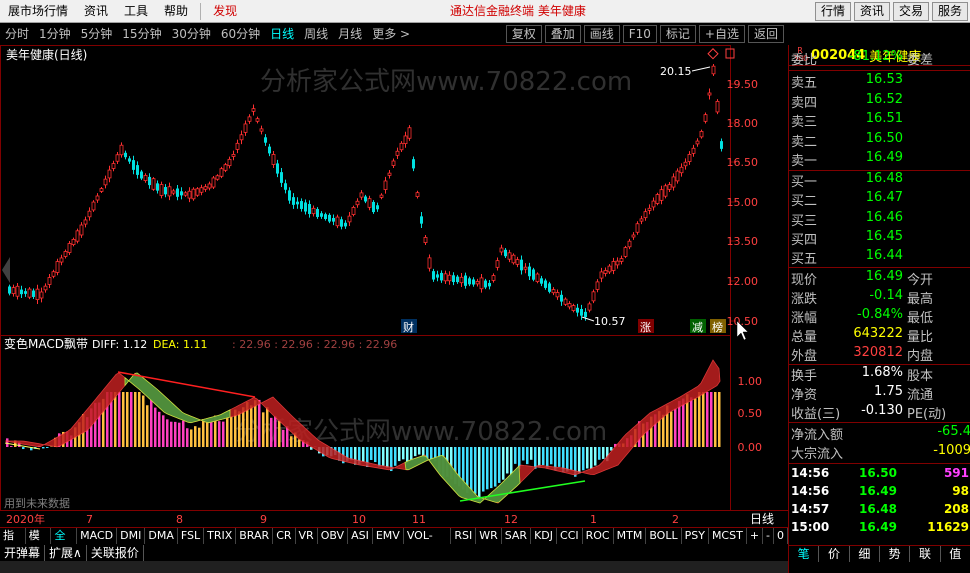 The width and height of the screenshot is (970, 573). I want to click on period-15min: 15分钟, so click(141, 34).